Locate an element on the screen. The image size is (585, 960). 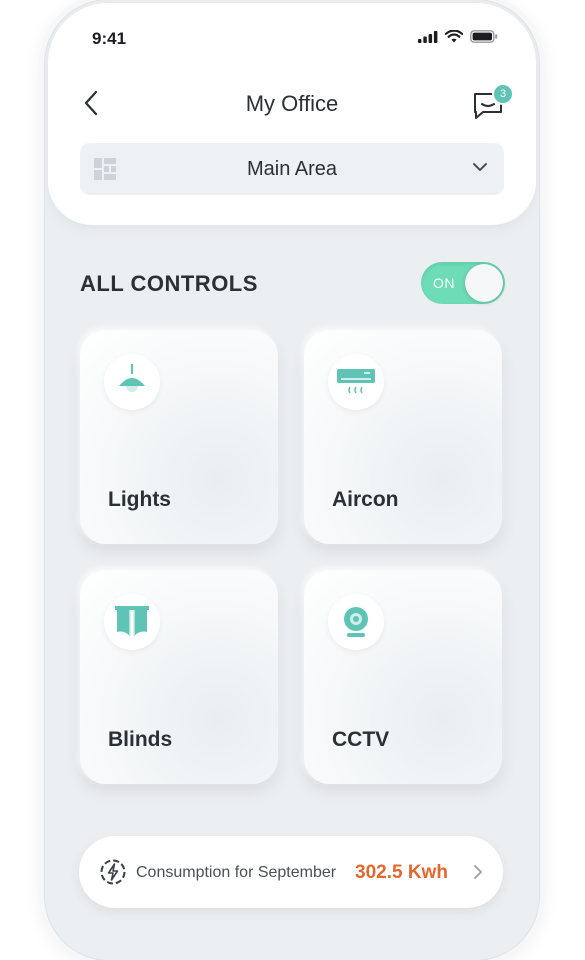
toggle-label: ON is located at coordinates (444, 283).